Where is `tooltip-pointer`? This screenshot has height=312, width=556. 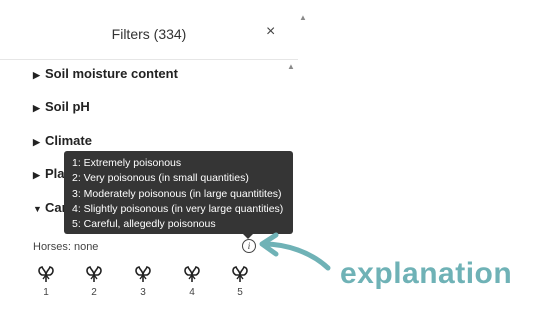 tooltip-pointer is located at coordinates (248, 236).